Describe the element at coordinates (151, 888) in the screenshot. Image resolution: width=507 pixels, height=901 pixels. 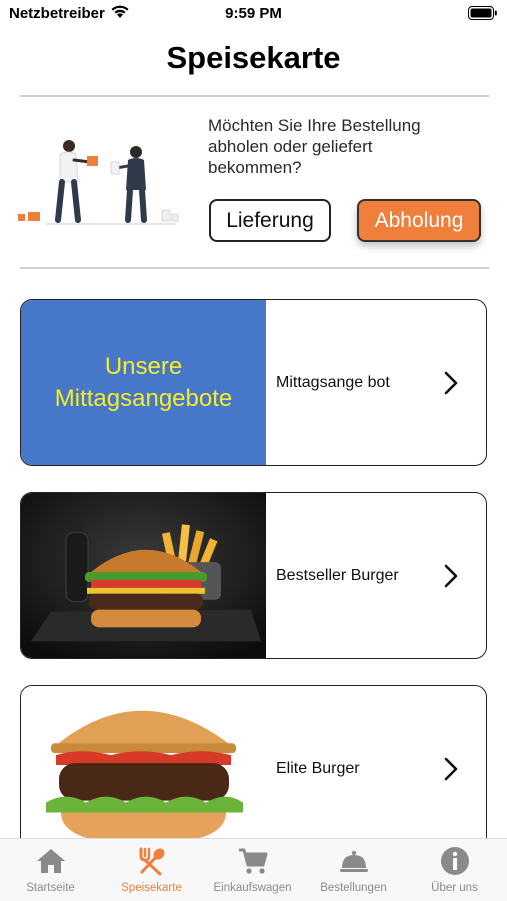
I see `tab-label: Speisekarte` at that location.